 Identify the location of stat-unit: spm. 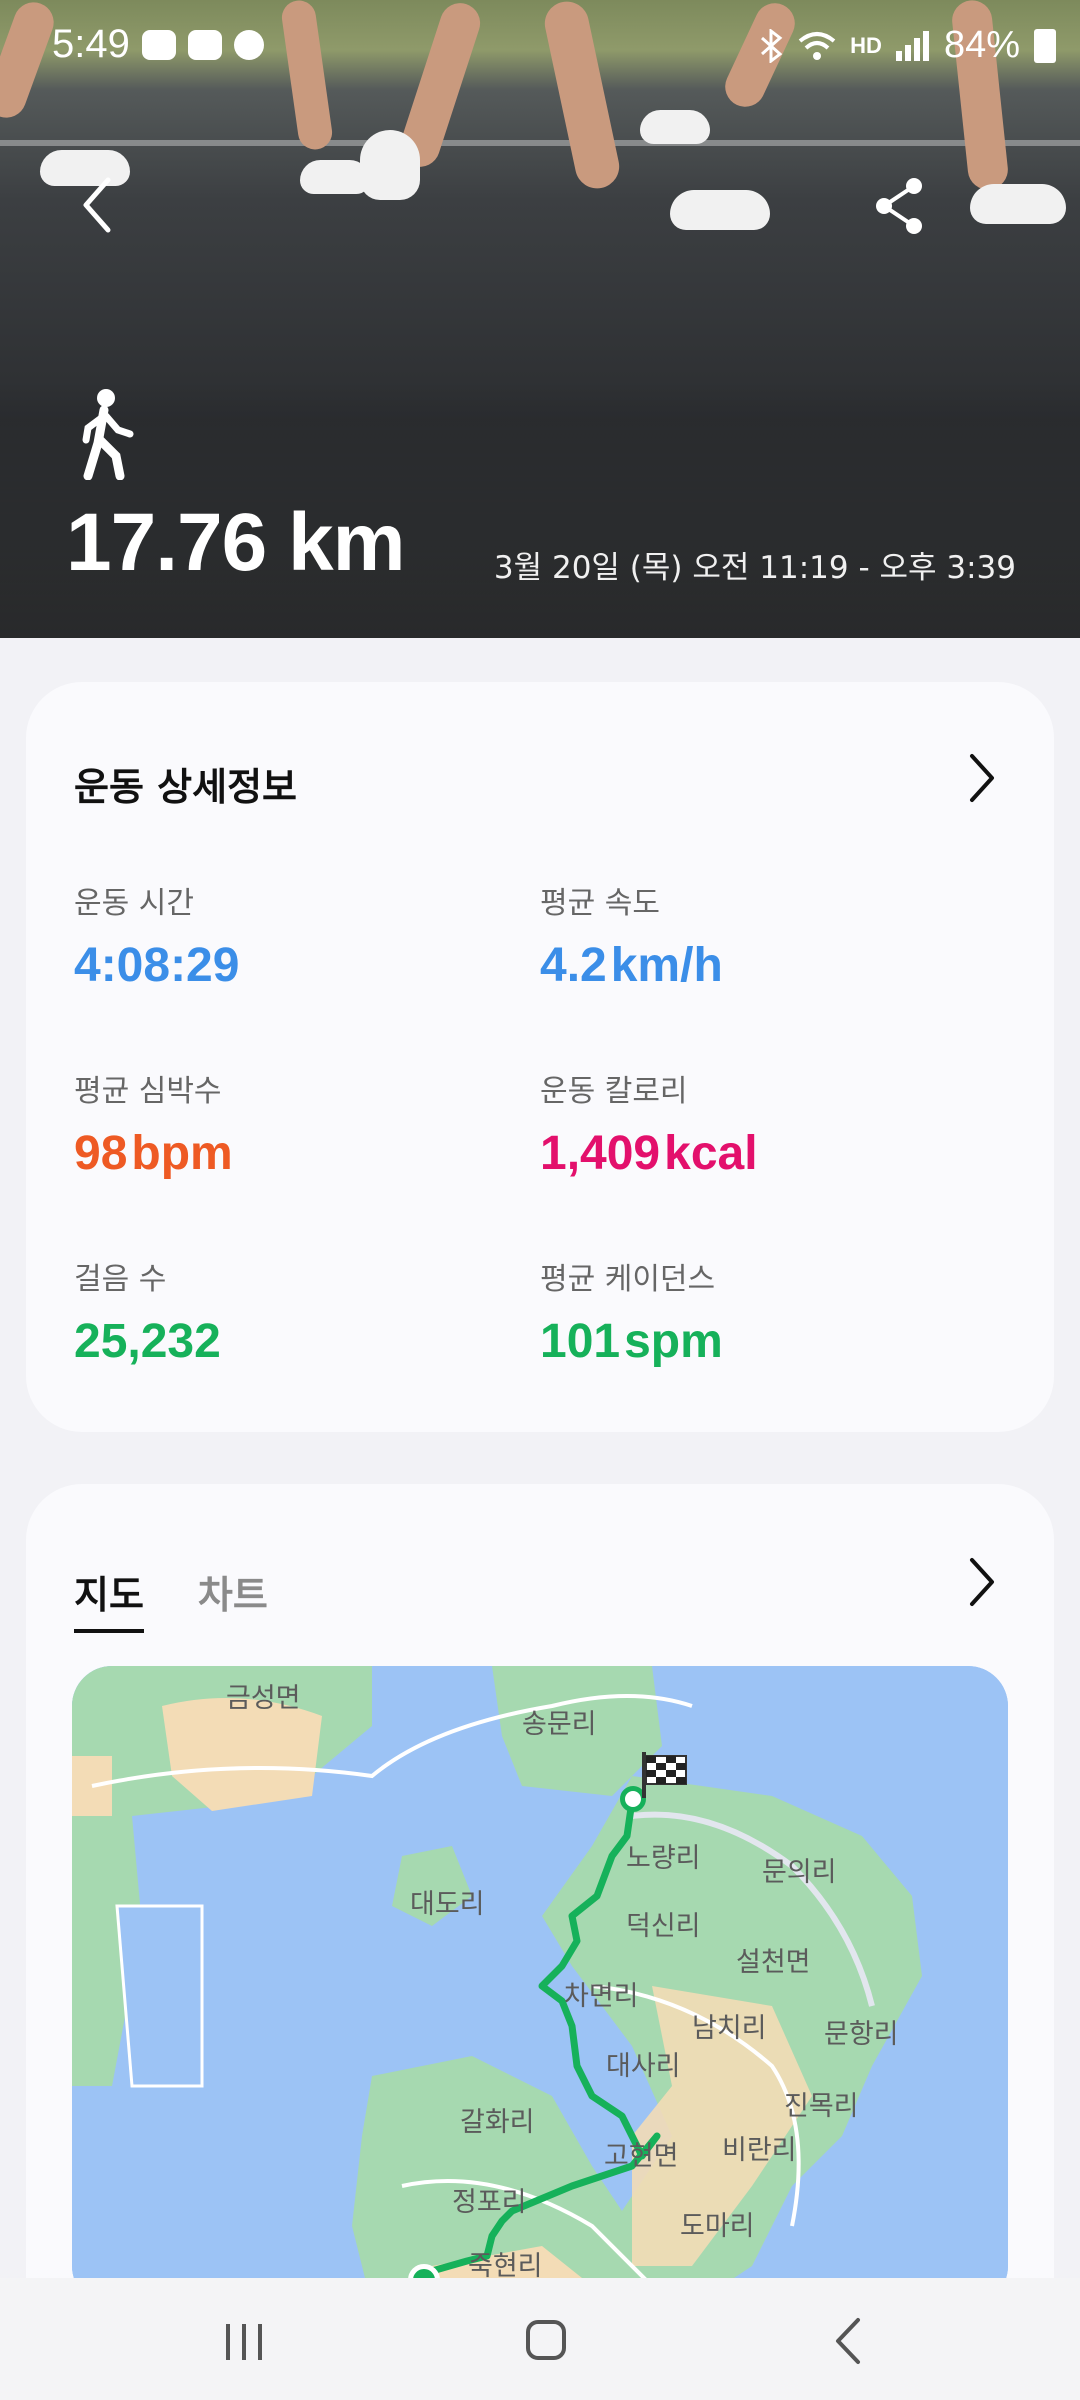
(673, 1341).